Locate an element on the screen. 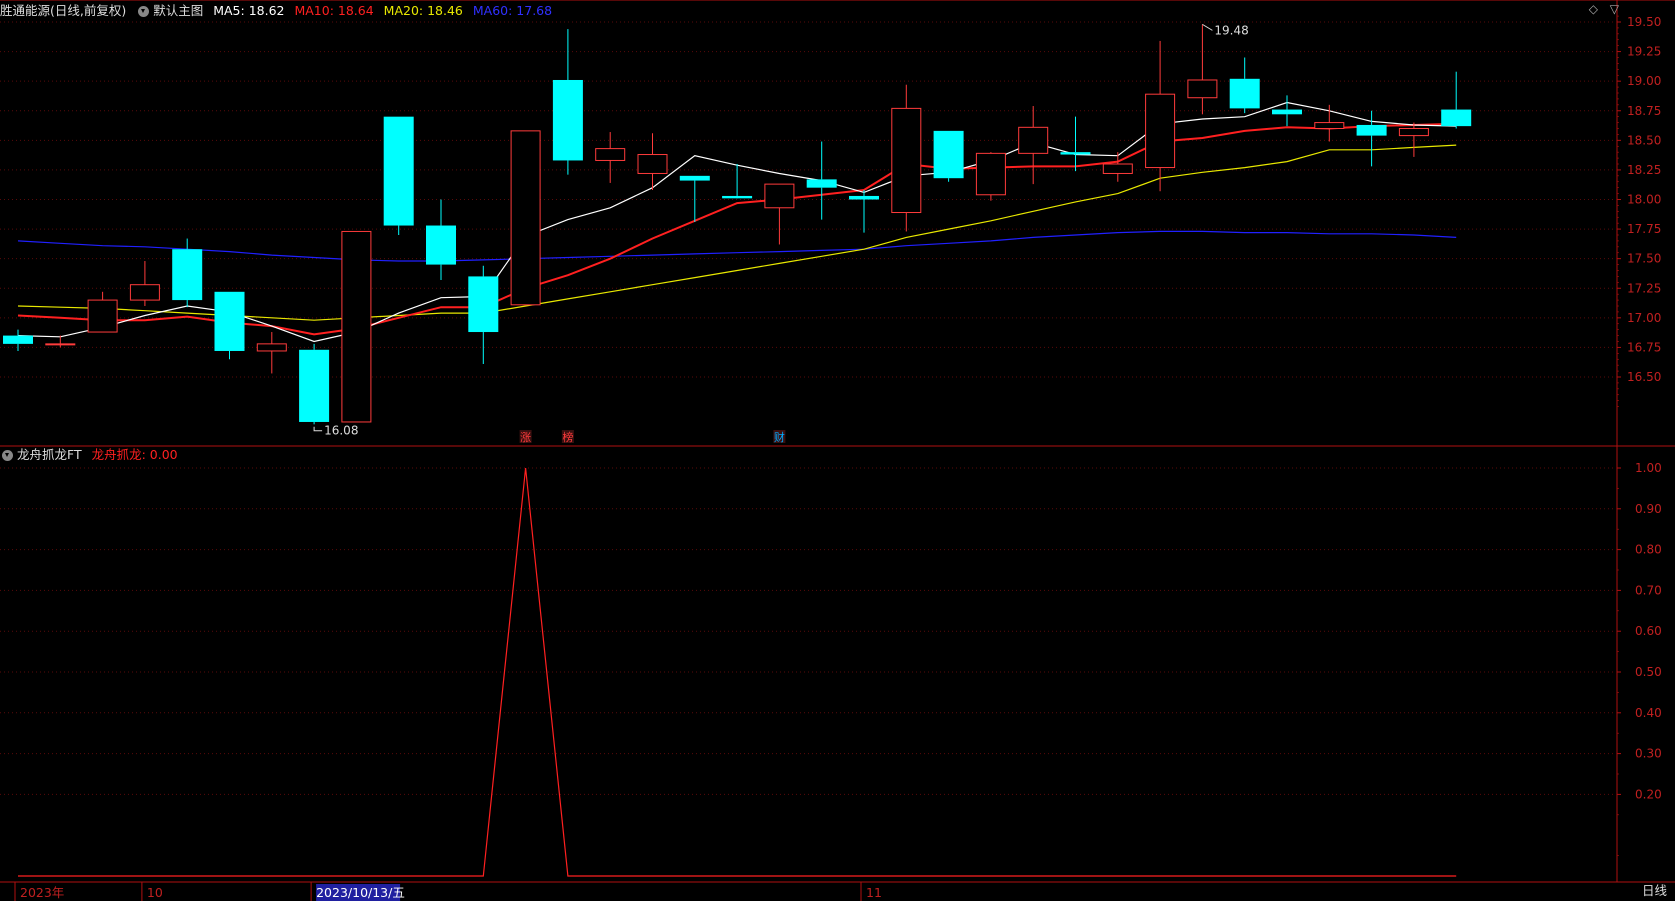 The image size is (1675, 901). price-tick-label: 19.00 is located at coordinates (1644, 81).